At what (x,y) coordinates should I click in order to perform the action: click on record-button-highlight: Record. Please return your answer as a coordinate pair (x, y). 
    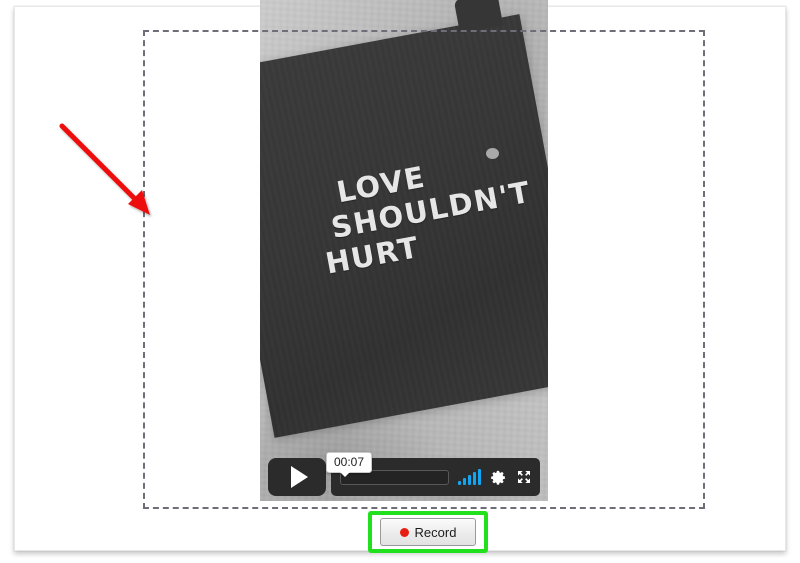
    Looking at the image, I should click on (428, 532).